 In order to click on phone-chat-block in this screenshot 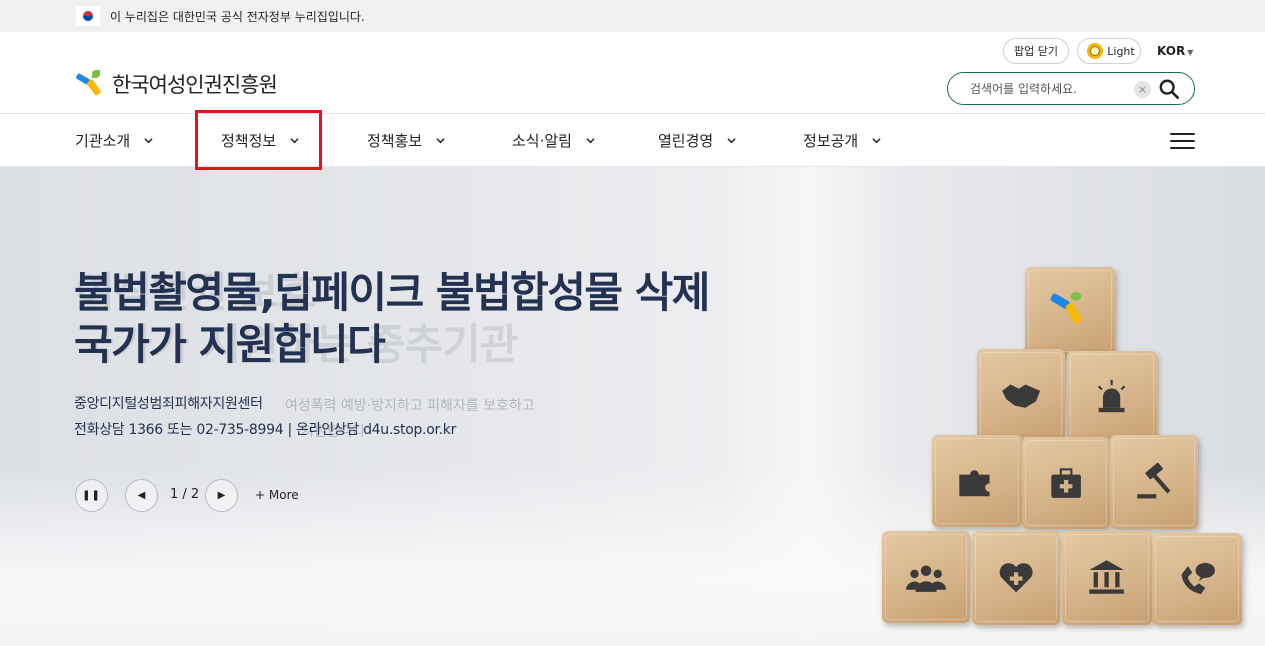, I will do `click(1197, 579)`.